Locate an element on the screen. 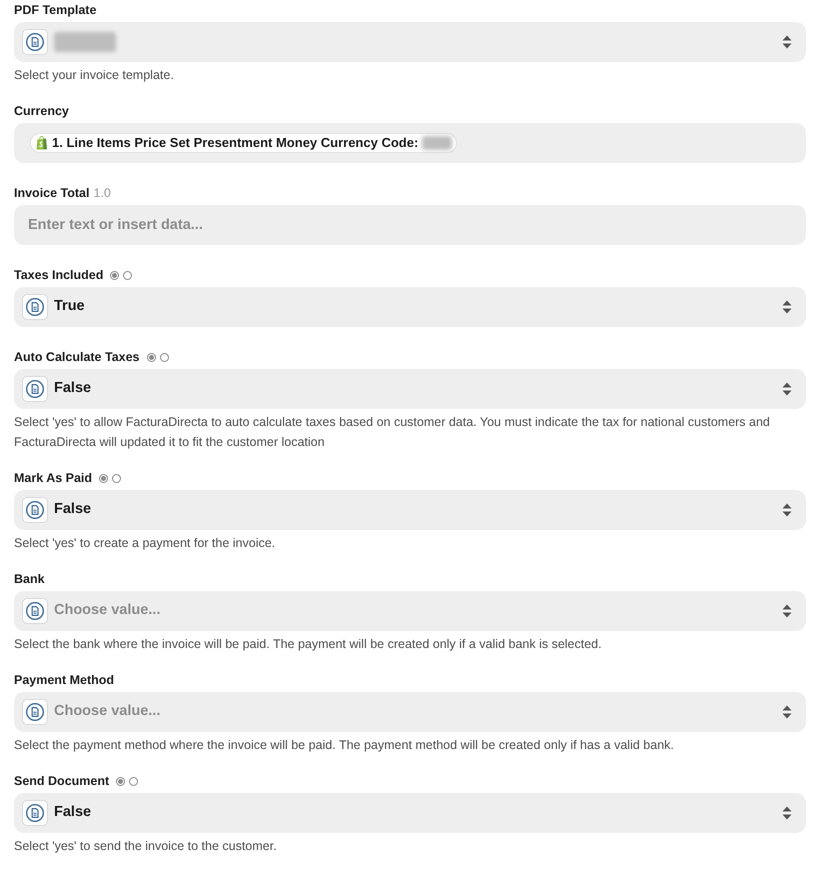 The height and width of the screenshot is (870, 817). mapped-field: 1. Line Items Price Set Presentment Money Currency Code: is located at coordinates (410, 143).